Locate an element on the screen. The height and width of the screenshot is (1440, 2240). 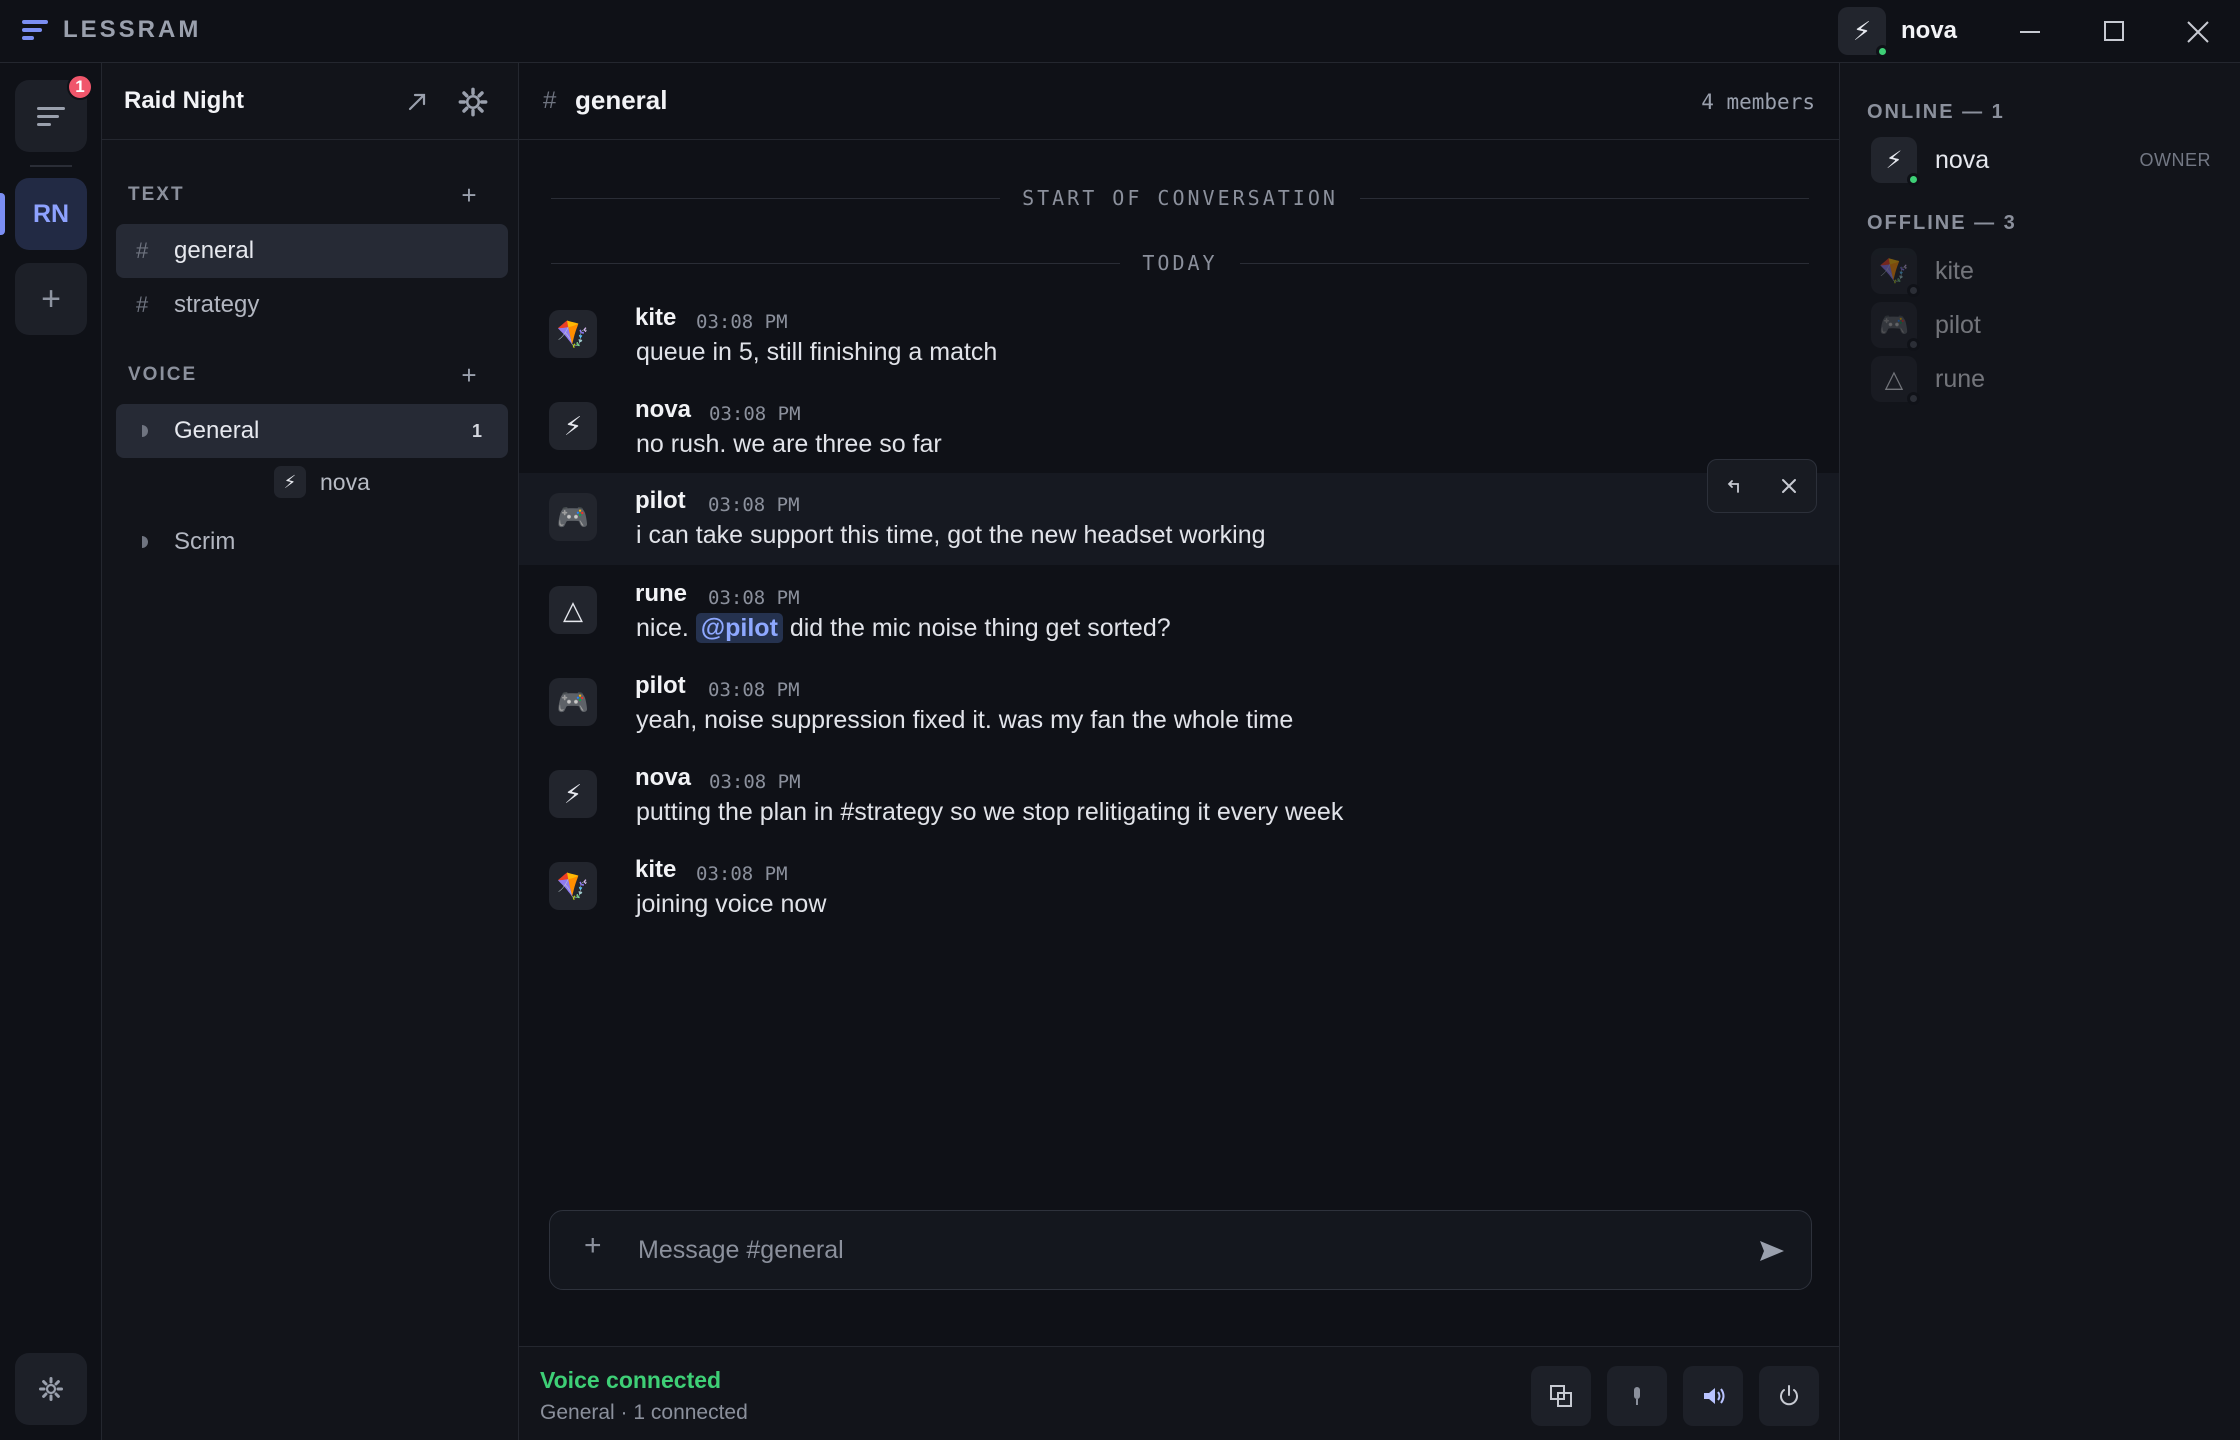
member-pilot: 🎮 pilot is located at coordinates (2051, 326).